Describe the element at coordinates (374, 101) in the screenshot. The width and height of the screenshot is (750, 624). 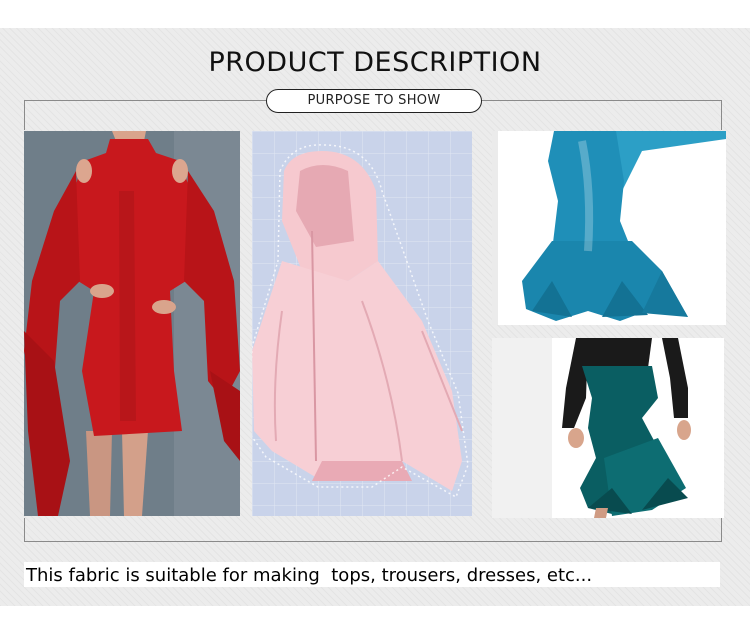
I see `purpose-pill: PURPOSE TO SHOW` at that location.